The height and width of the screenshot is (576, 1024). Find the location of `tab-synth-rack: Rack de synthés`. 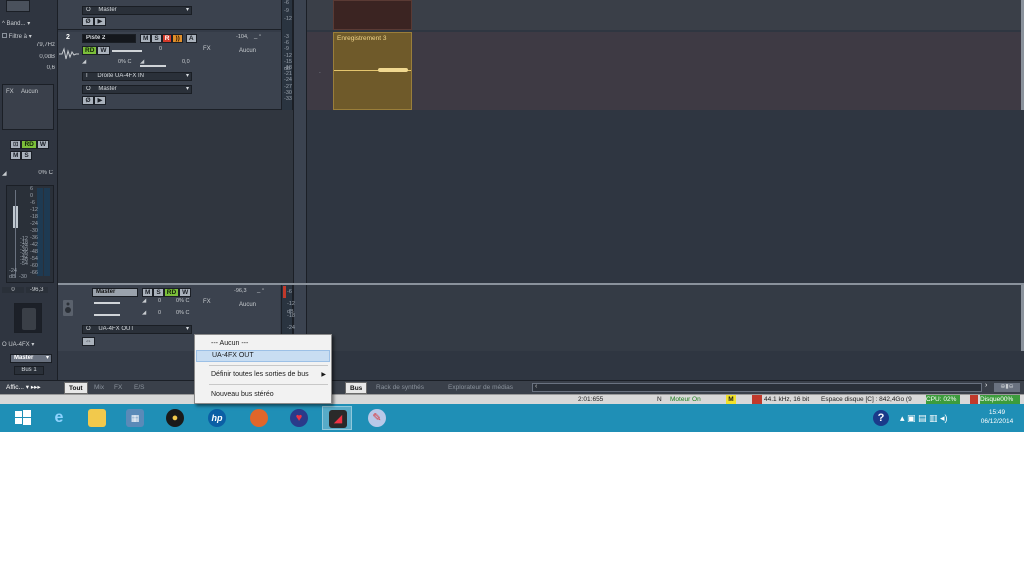

tab-synth-rack: Rack de synthés is located at coordinates (400, 388).